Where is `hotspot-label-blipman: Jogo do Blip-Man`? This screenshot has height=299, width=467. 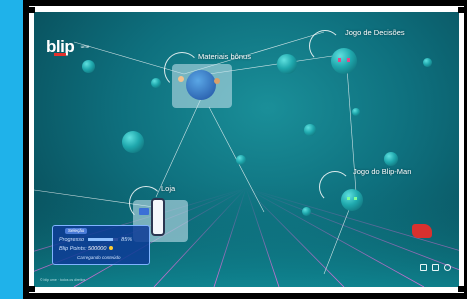
hotspot-label-blipman: Jogo do Blip-Man is located at coordinates (382, 171).